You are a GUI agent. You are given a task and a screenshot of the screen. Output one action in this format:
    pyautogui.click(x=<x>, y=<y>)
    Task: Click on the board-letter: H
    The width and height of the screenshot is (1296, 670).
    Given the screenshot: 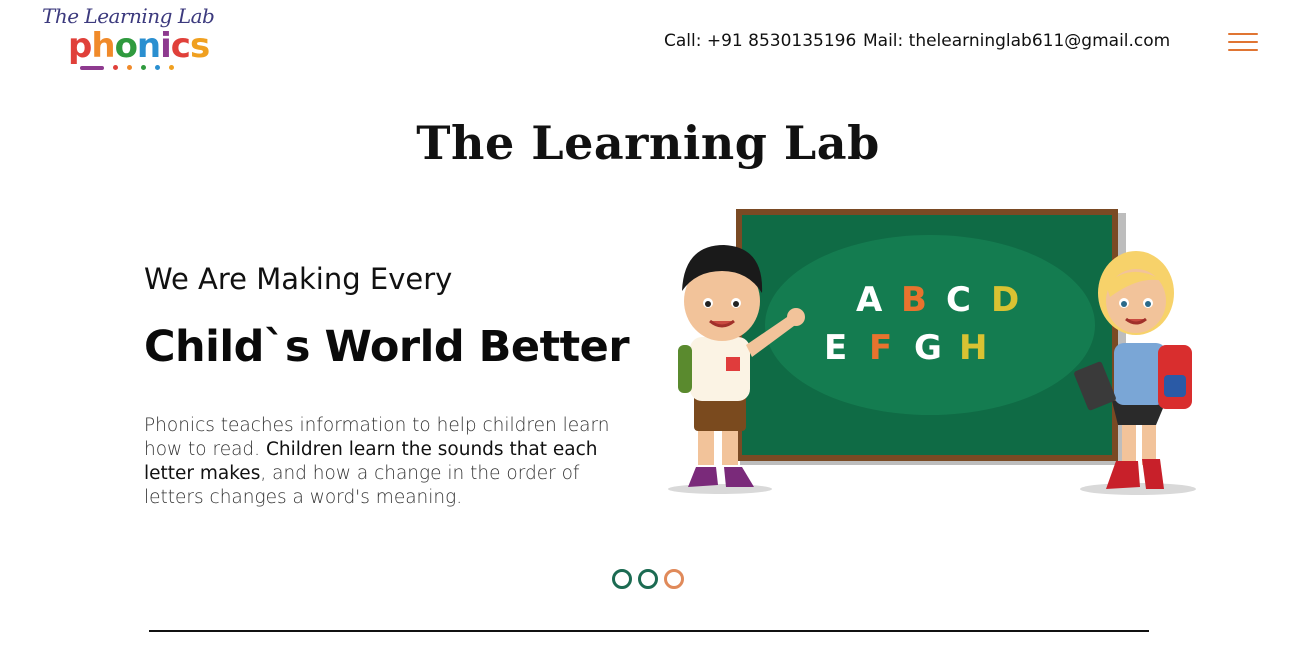 What is the action you would take?
    pyautogui.click(x=973, y=348)
    